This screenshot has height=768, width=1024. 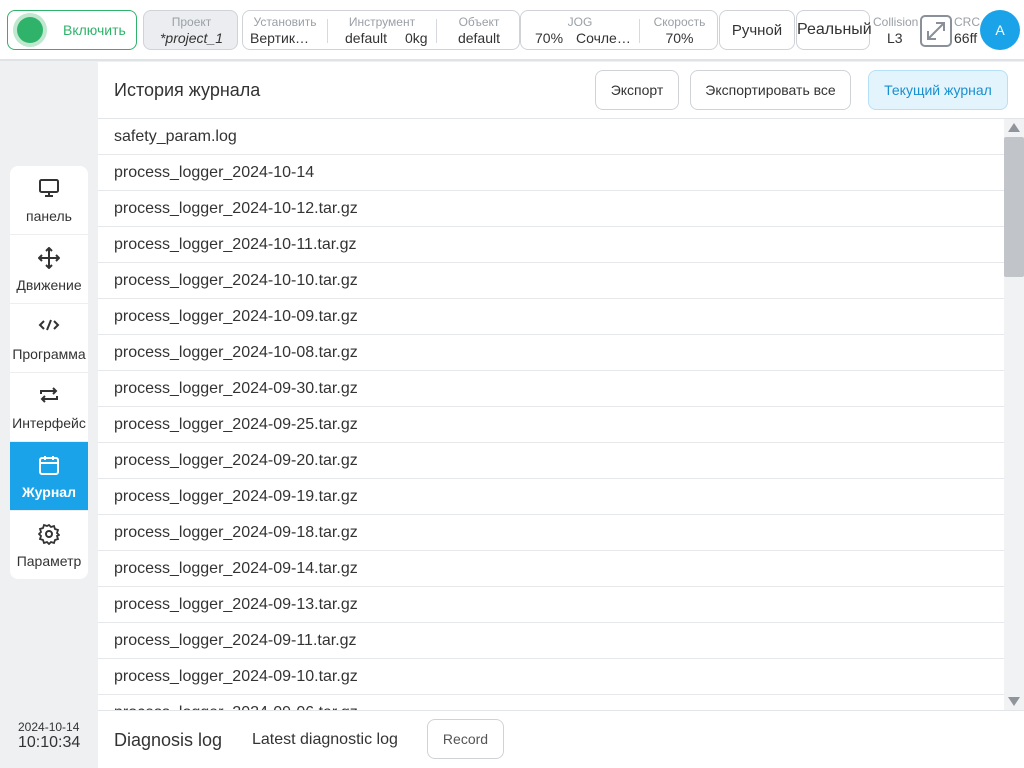 I want to click on tool-caption: Инструмент, so click(x=382, y=22).